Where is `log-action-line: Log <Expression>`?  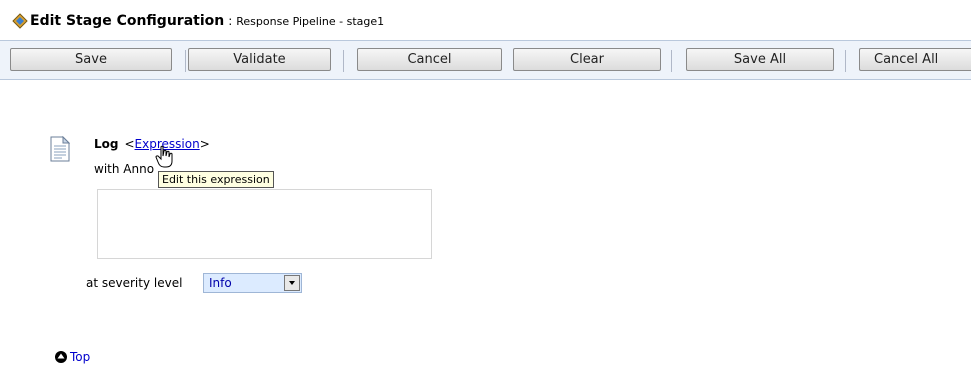 log-action-line: Log <Expression> is located at coordinates (152, 144).